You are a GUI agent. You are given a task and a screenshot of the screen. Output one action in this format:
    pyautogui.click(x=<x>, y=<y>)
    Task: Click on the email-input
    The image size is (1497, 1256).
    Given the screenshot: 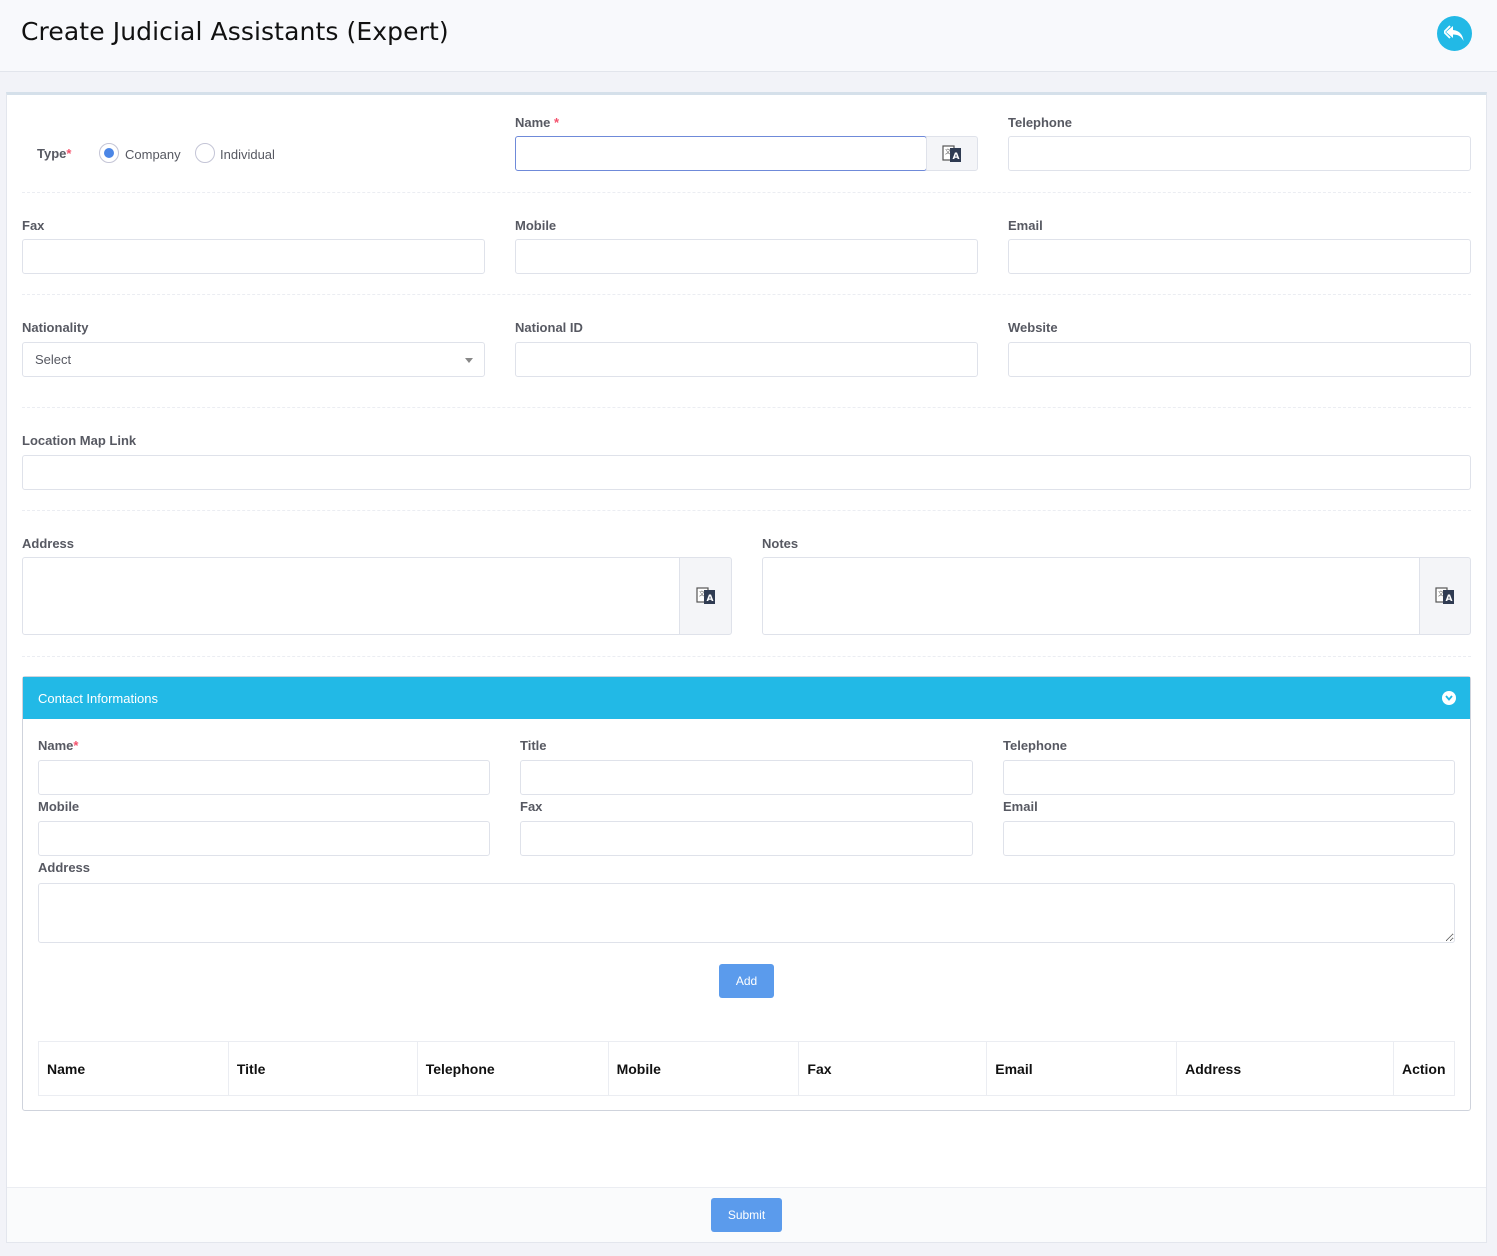 What is the action you would take?
    pyautogui.click(x=1239, y=256)
    